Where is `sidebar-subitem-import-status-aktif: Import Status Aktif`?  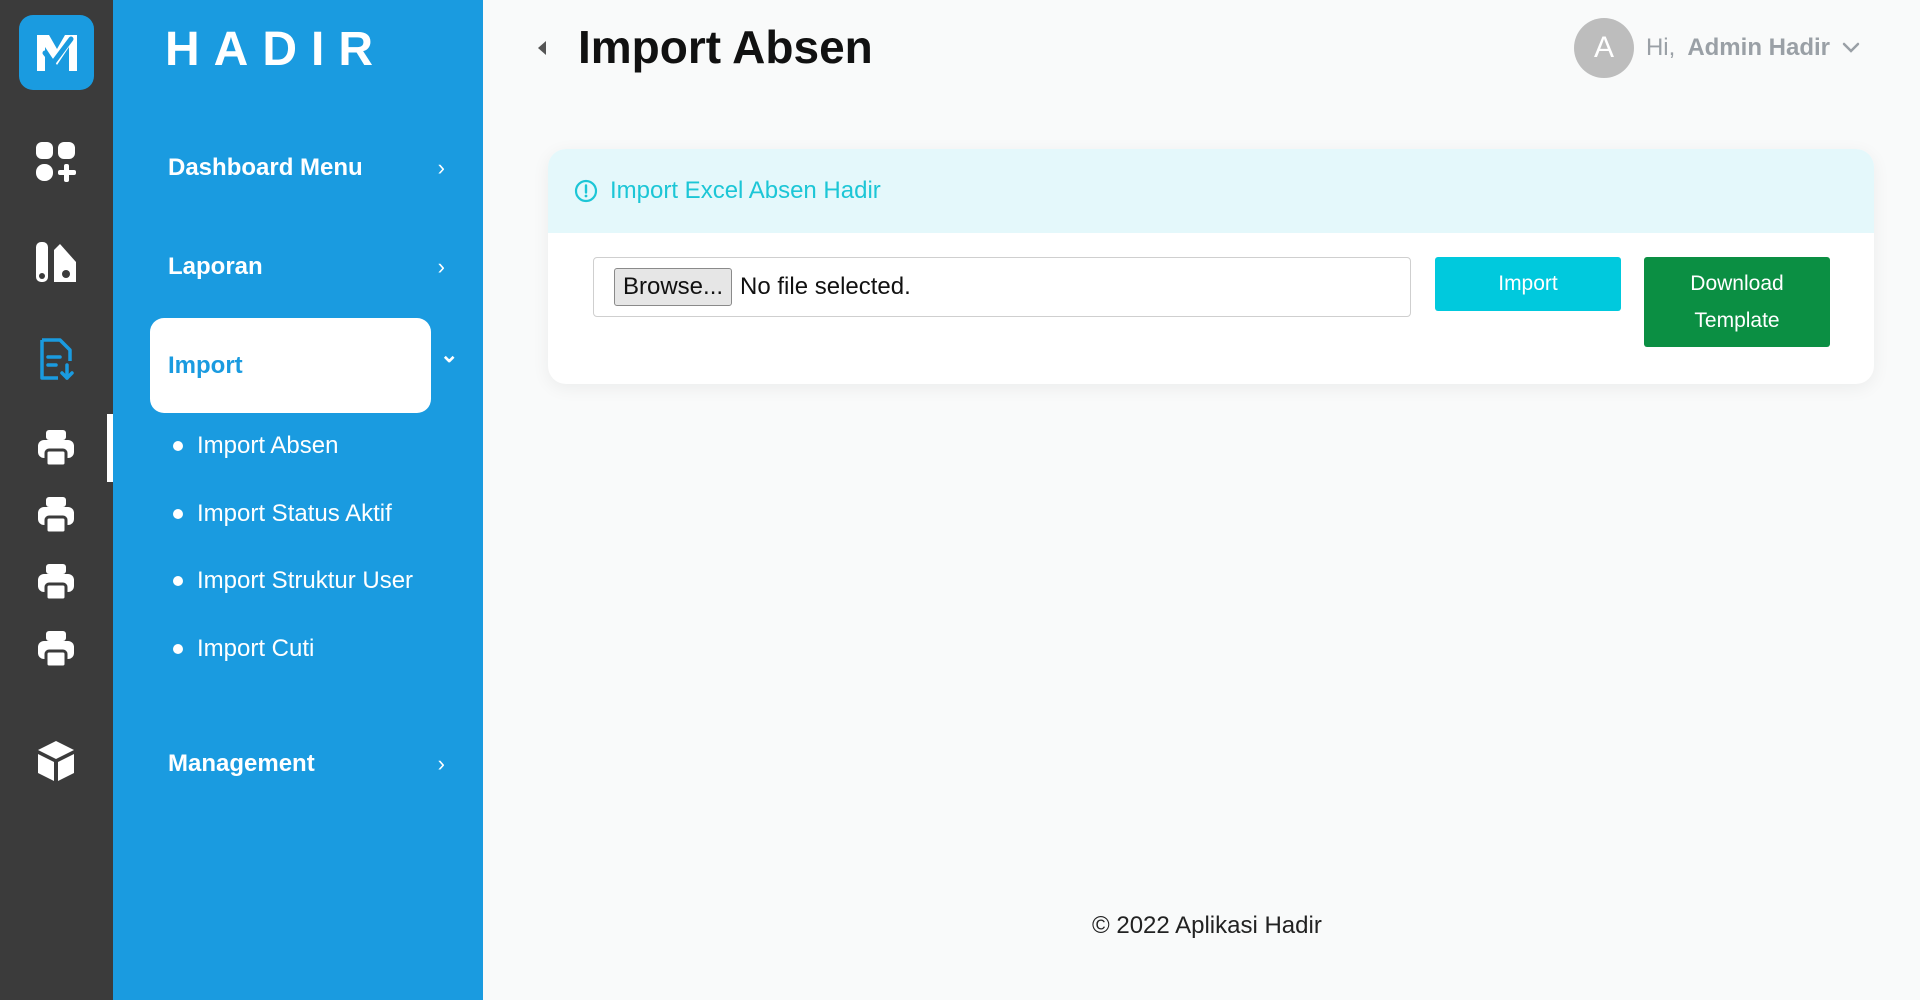 sidebar-subitem-import-status-aktif: Import Status Aktif is located at coordinates (282, 514).